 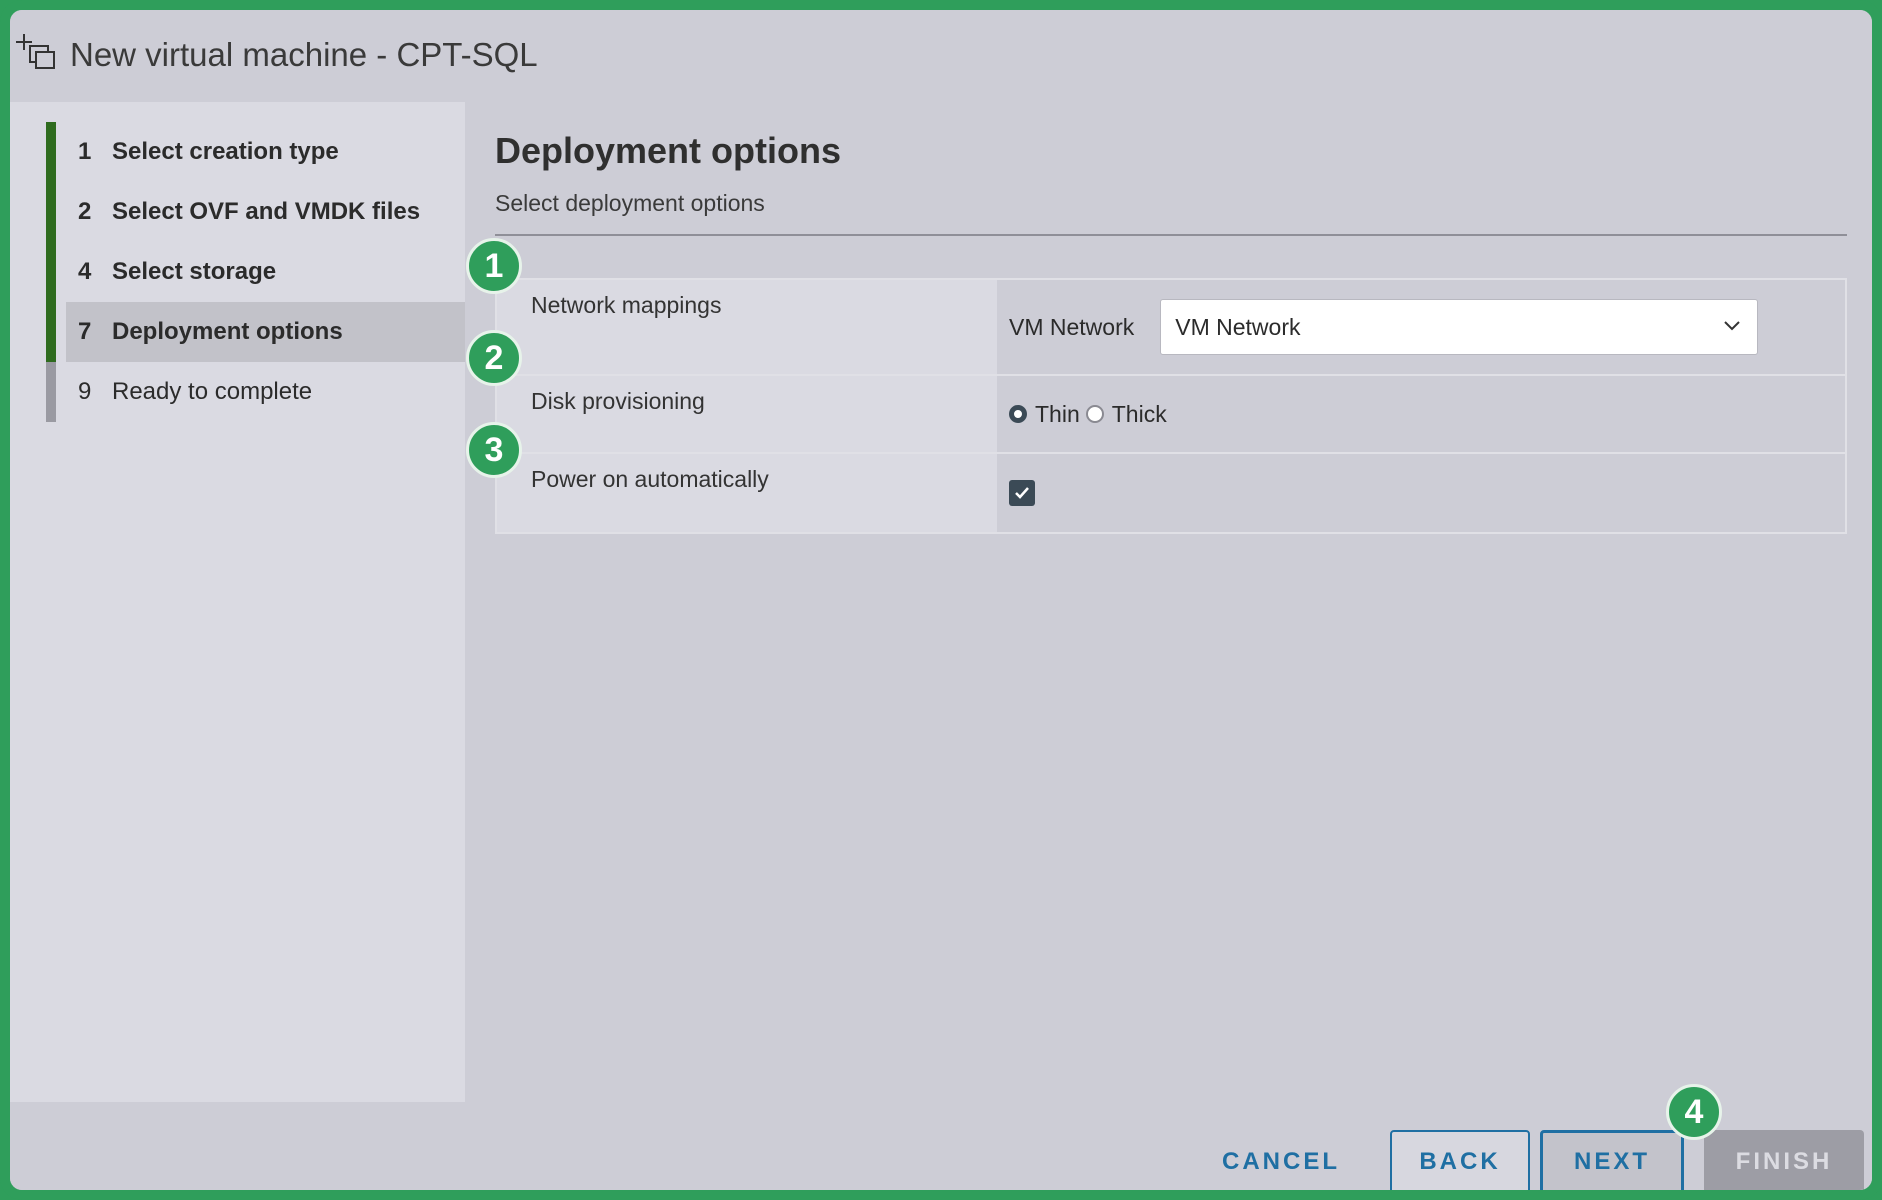 I want to click on step-label: Select OVF and VMDK files, so click(x=266, y=211).